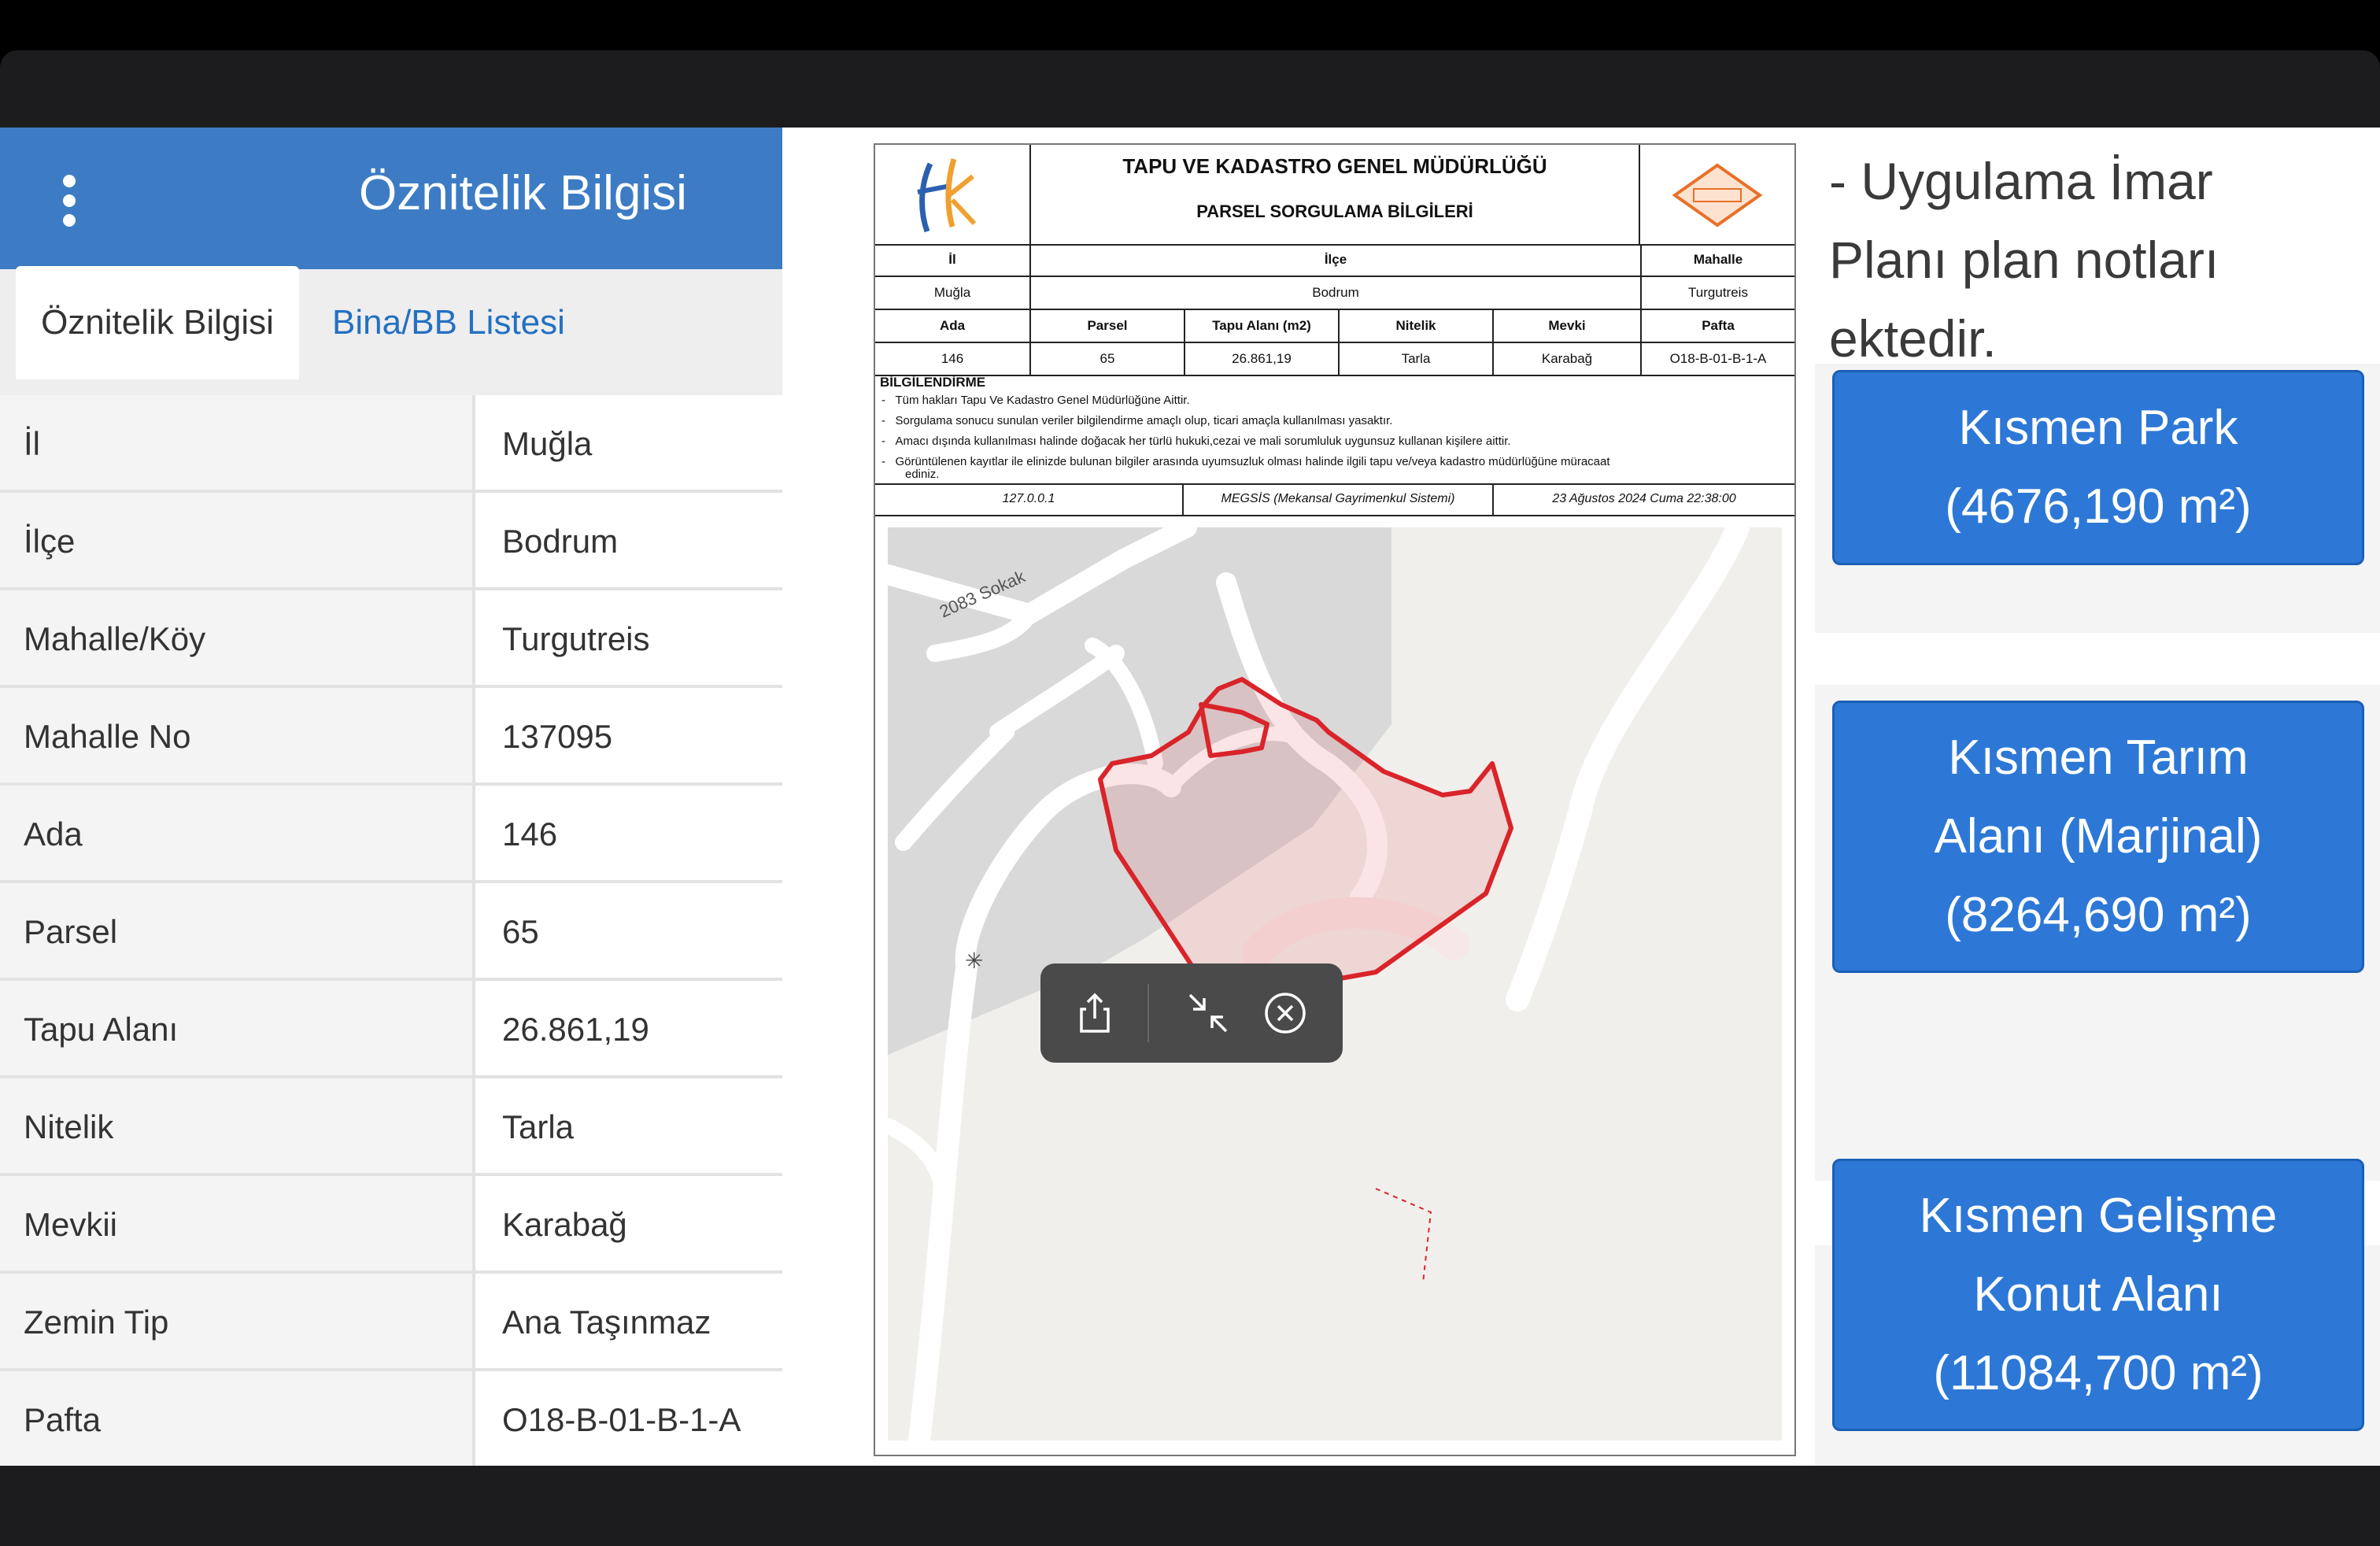 The height and width of the screenshot is (1546, 2380). I want to click on attr-key-cell: Tapu Alanı, so click(237, 1028).